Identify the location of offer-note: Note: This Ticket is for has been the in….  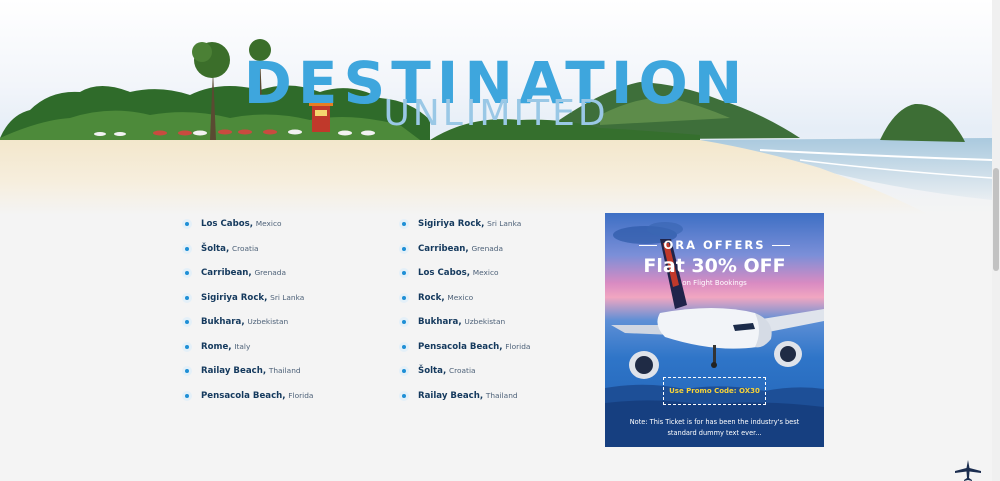
(714, 427).